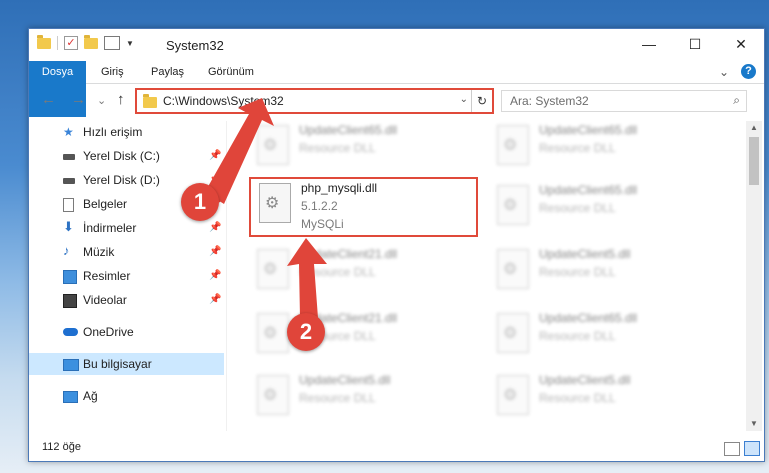 The image size is (769, 473). I want to click on refresh-button: ↻, so click(481, 101).